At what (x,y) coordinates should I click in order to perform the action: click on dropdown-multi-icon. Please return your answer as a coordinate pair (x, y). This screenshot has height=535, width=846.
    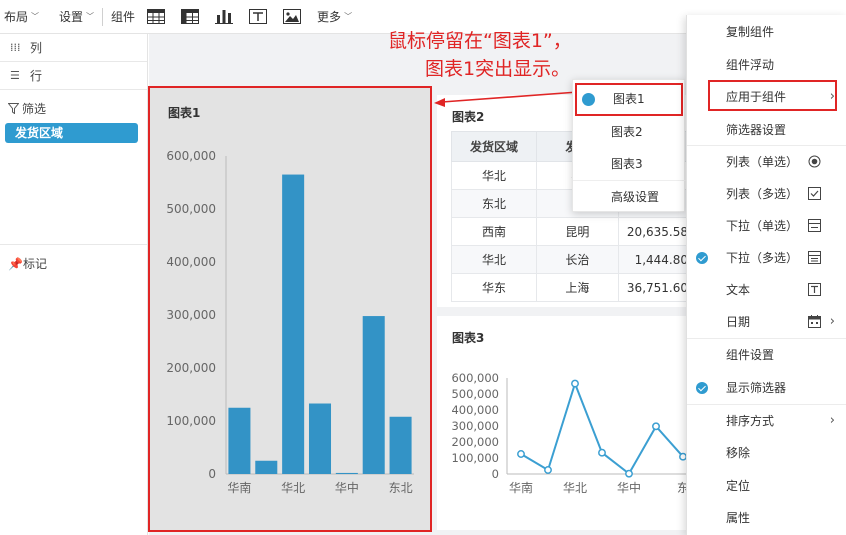
    Looking at the image, I should click on (814, 257).